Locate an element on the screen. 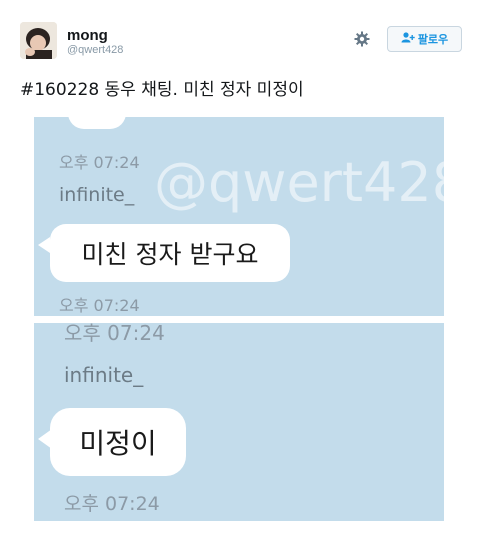 The height and width of the screenshot is (542, 480). message-text: 미정이 is located at coordinates (118, 443).